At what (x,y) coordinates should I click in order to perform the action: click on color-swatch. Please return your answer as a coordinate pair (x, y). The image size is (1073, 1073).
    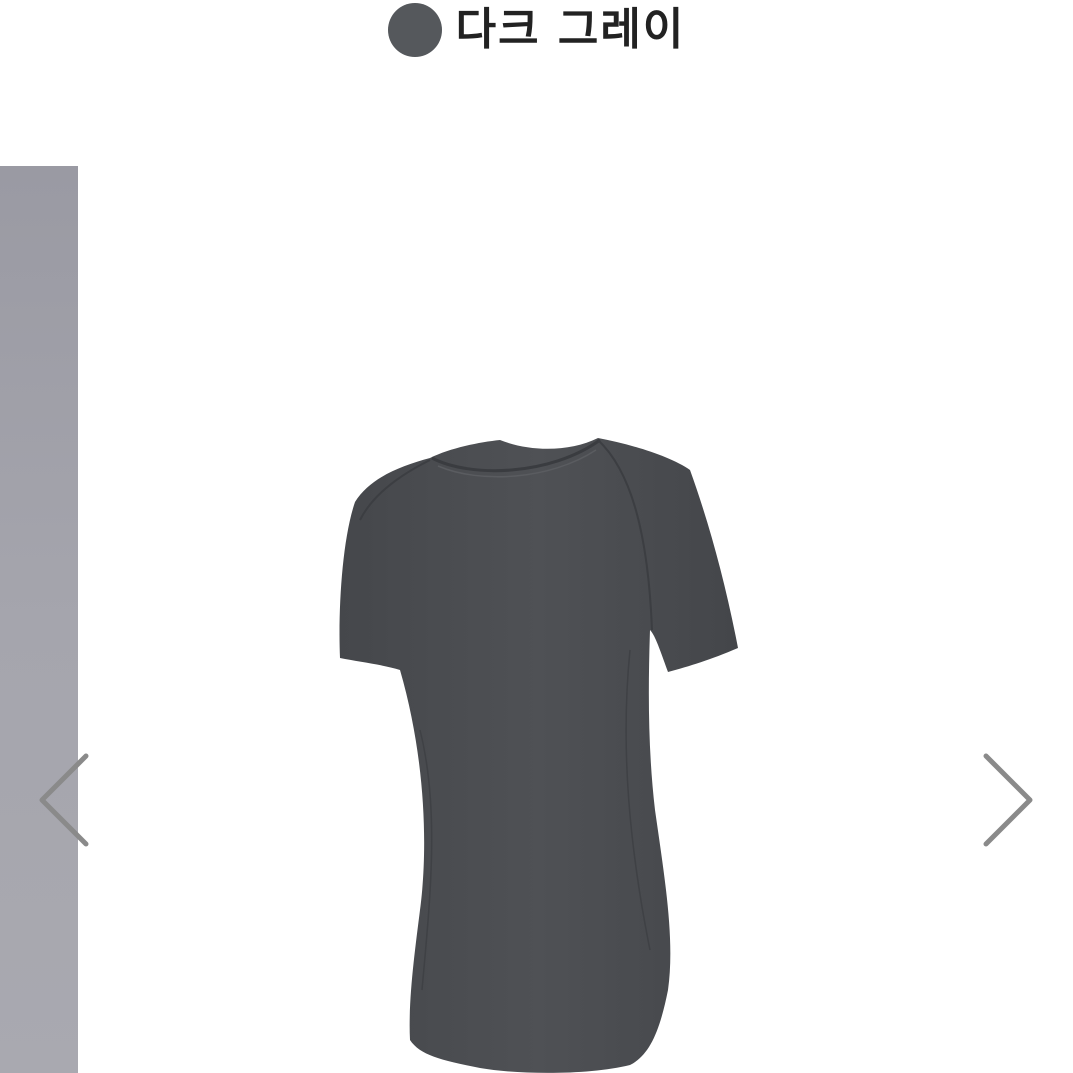
    Looking at the image, I should click on (414, 30).